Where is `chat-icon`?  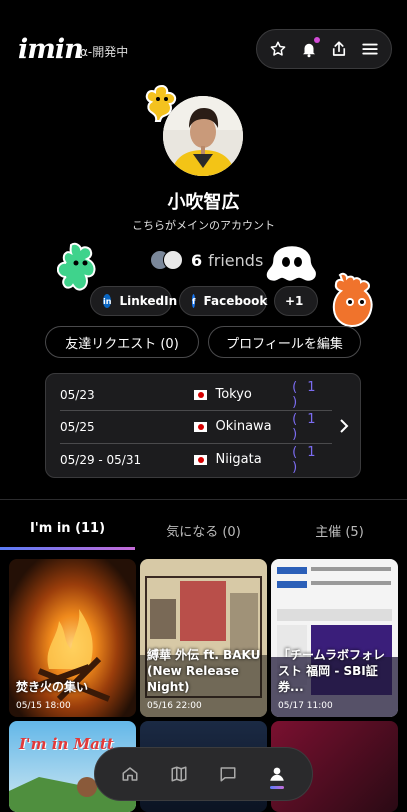
chat-icon is located at coordinates (228, 774).